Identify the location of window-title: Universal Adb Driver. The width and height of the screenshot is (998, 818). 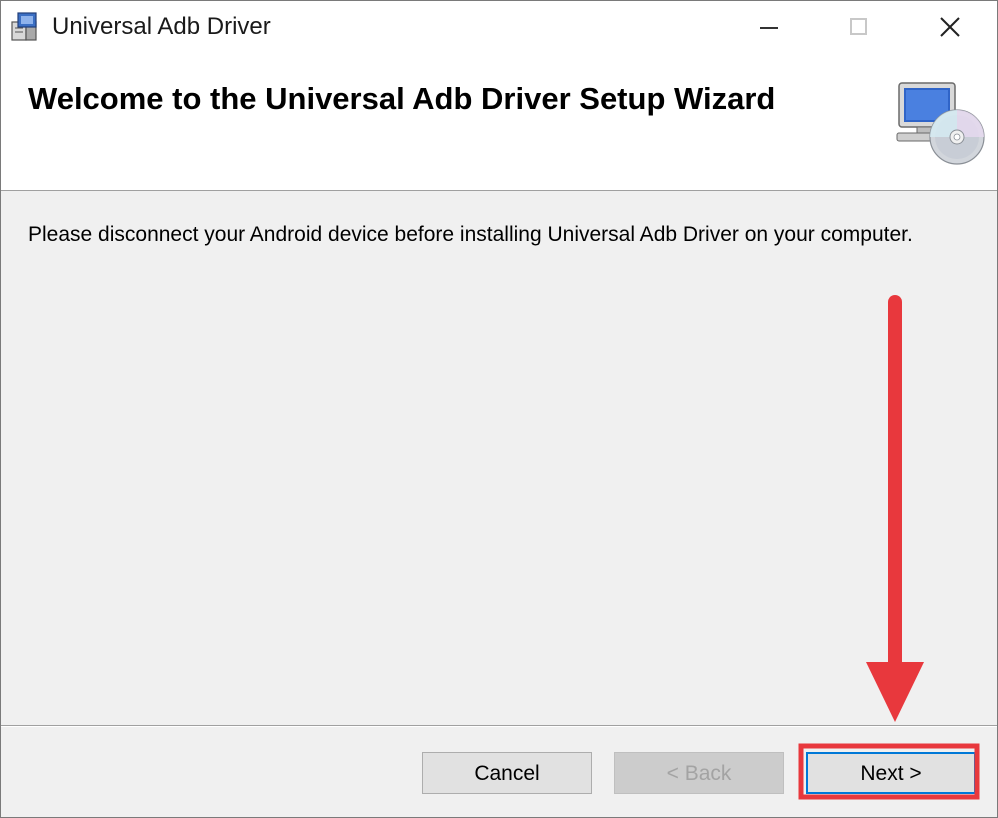
(161, 26).